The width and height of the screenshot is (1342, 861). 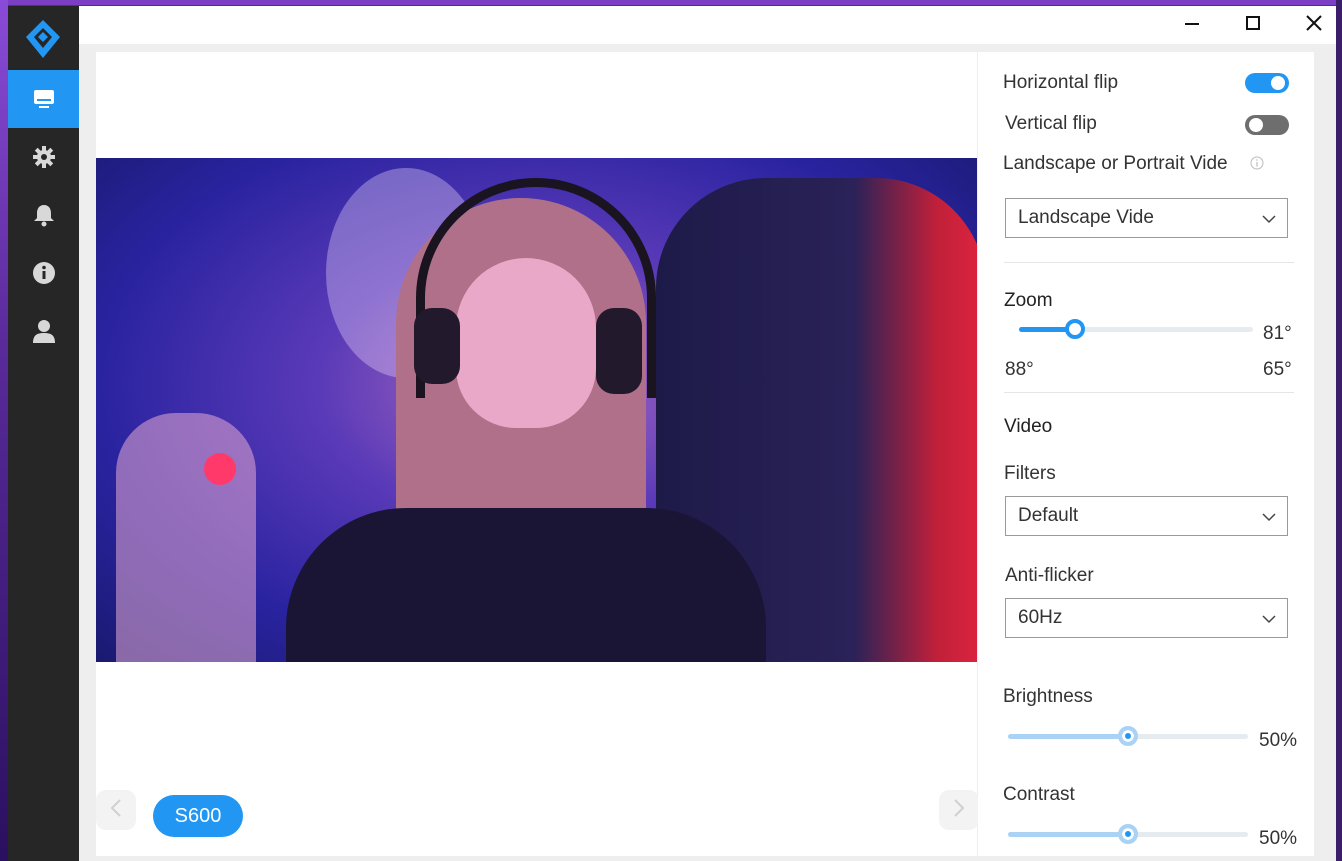 I want to click on horizontal-flip-toggle, so click(x=1267, y=83).